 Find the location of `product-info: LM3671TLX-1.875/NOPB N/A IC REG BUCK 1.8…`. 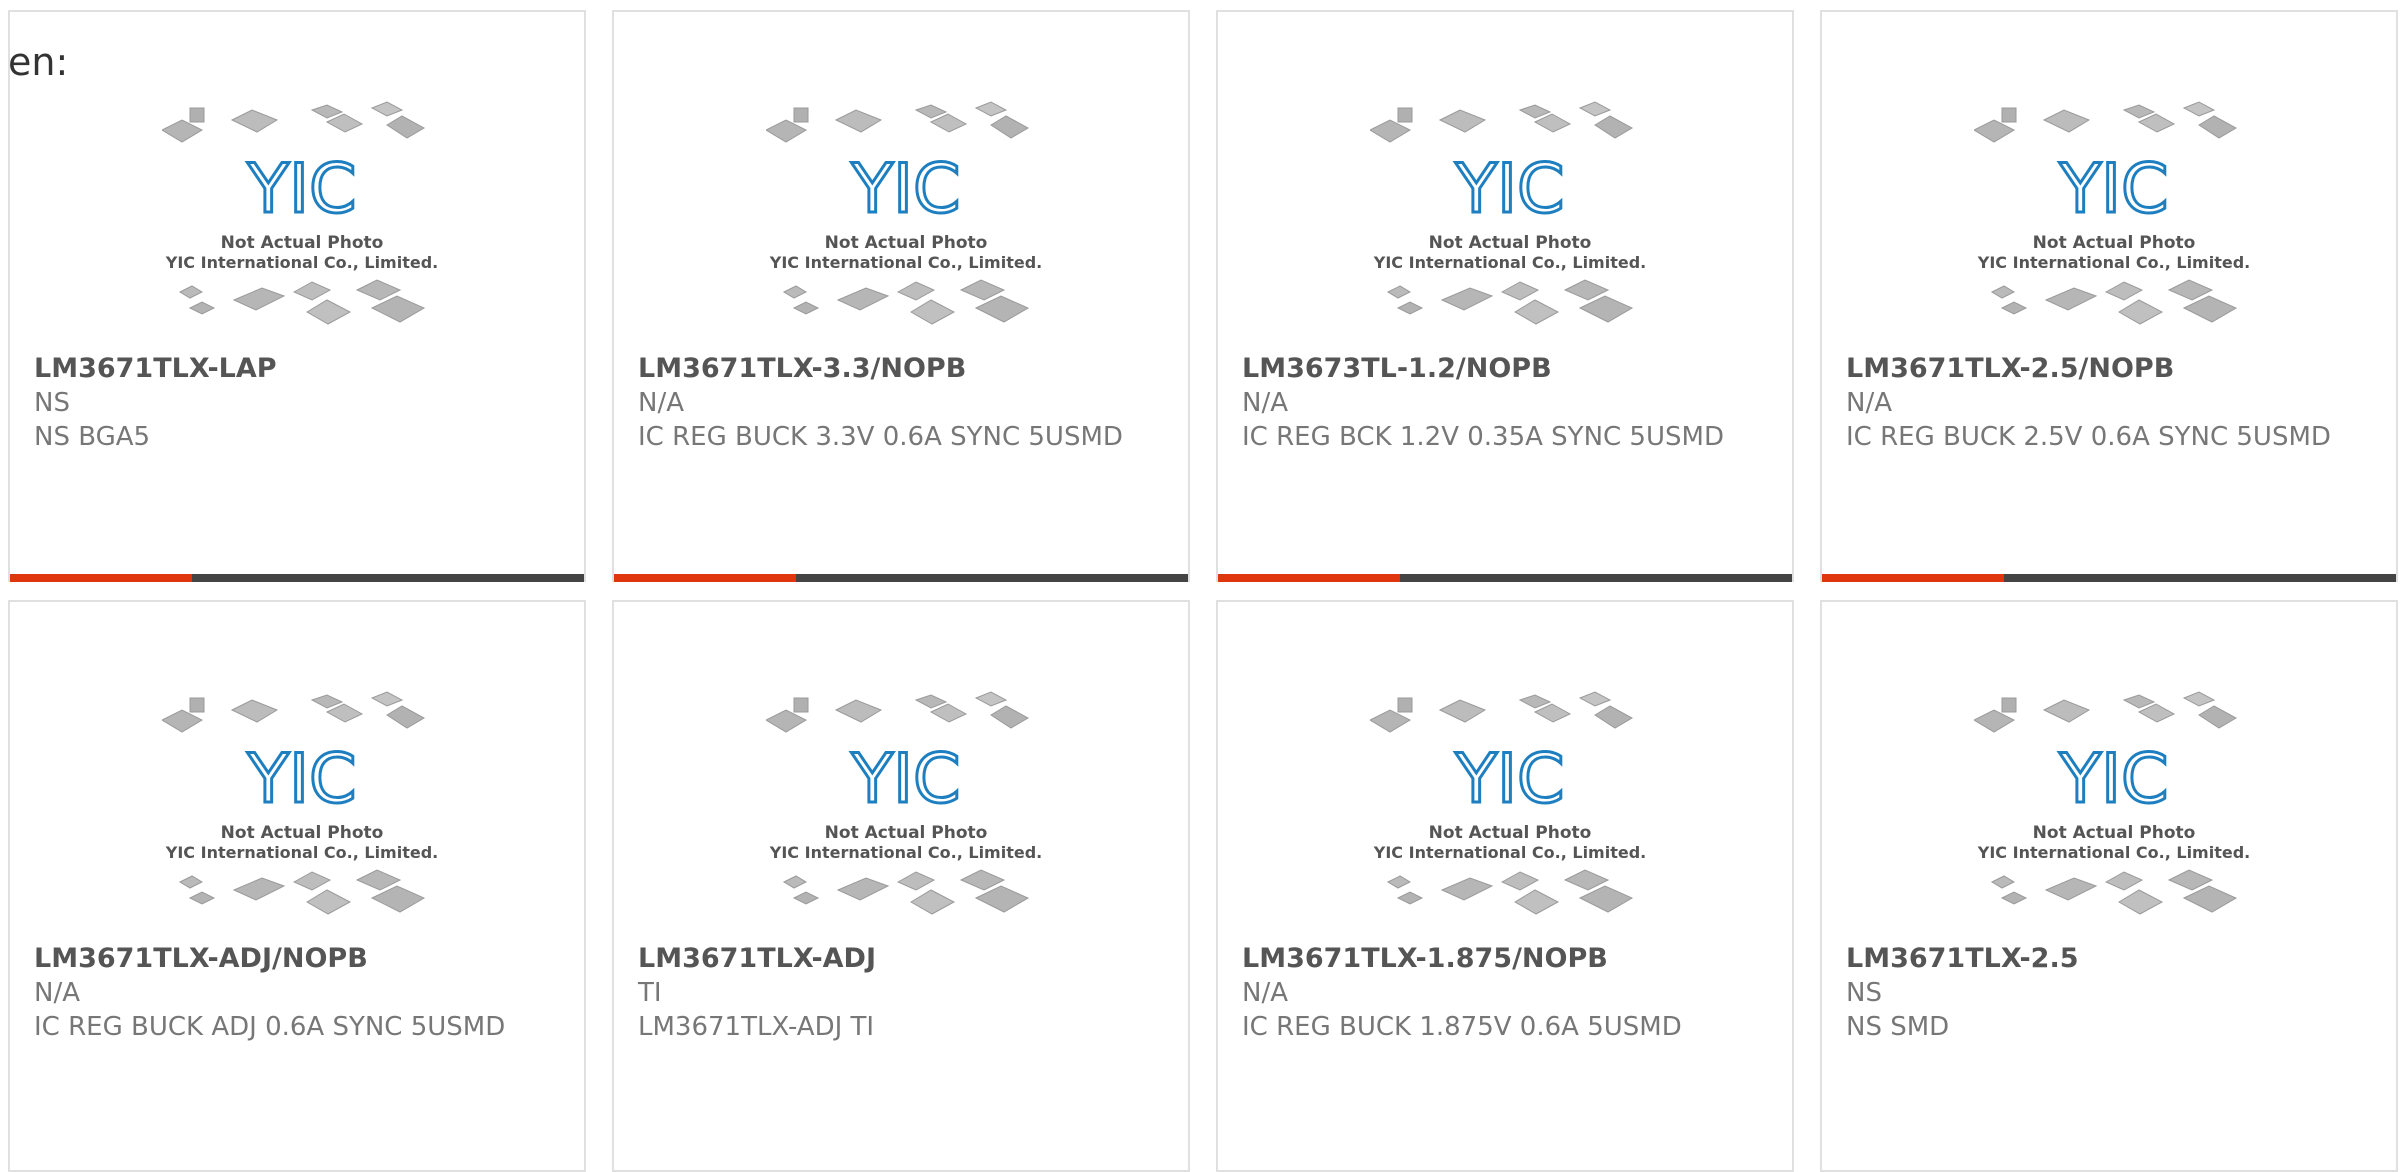

product-info: LM3671TLX-1.875/NOPB N/A IC REG BUCK 1.8… is located at coordinates (1505, 993).